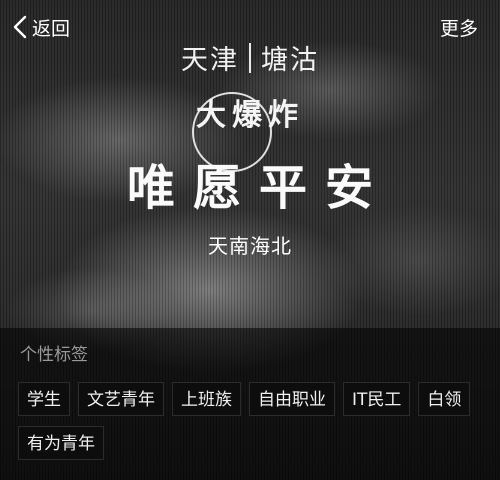  I want to click on more-button: 更多, so click(459, 27).